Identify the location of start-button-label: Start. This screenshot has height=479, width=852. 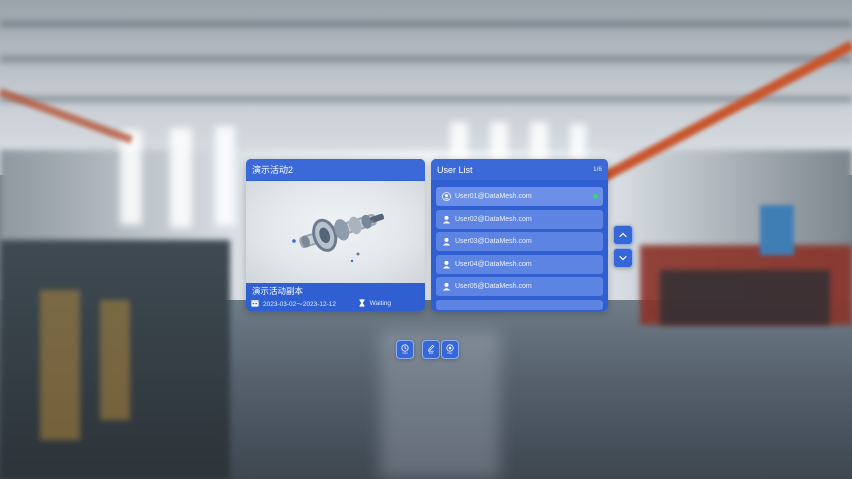
(405, 353).